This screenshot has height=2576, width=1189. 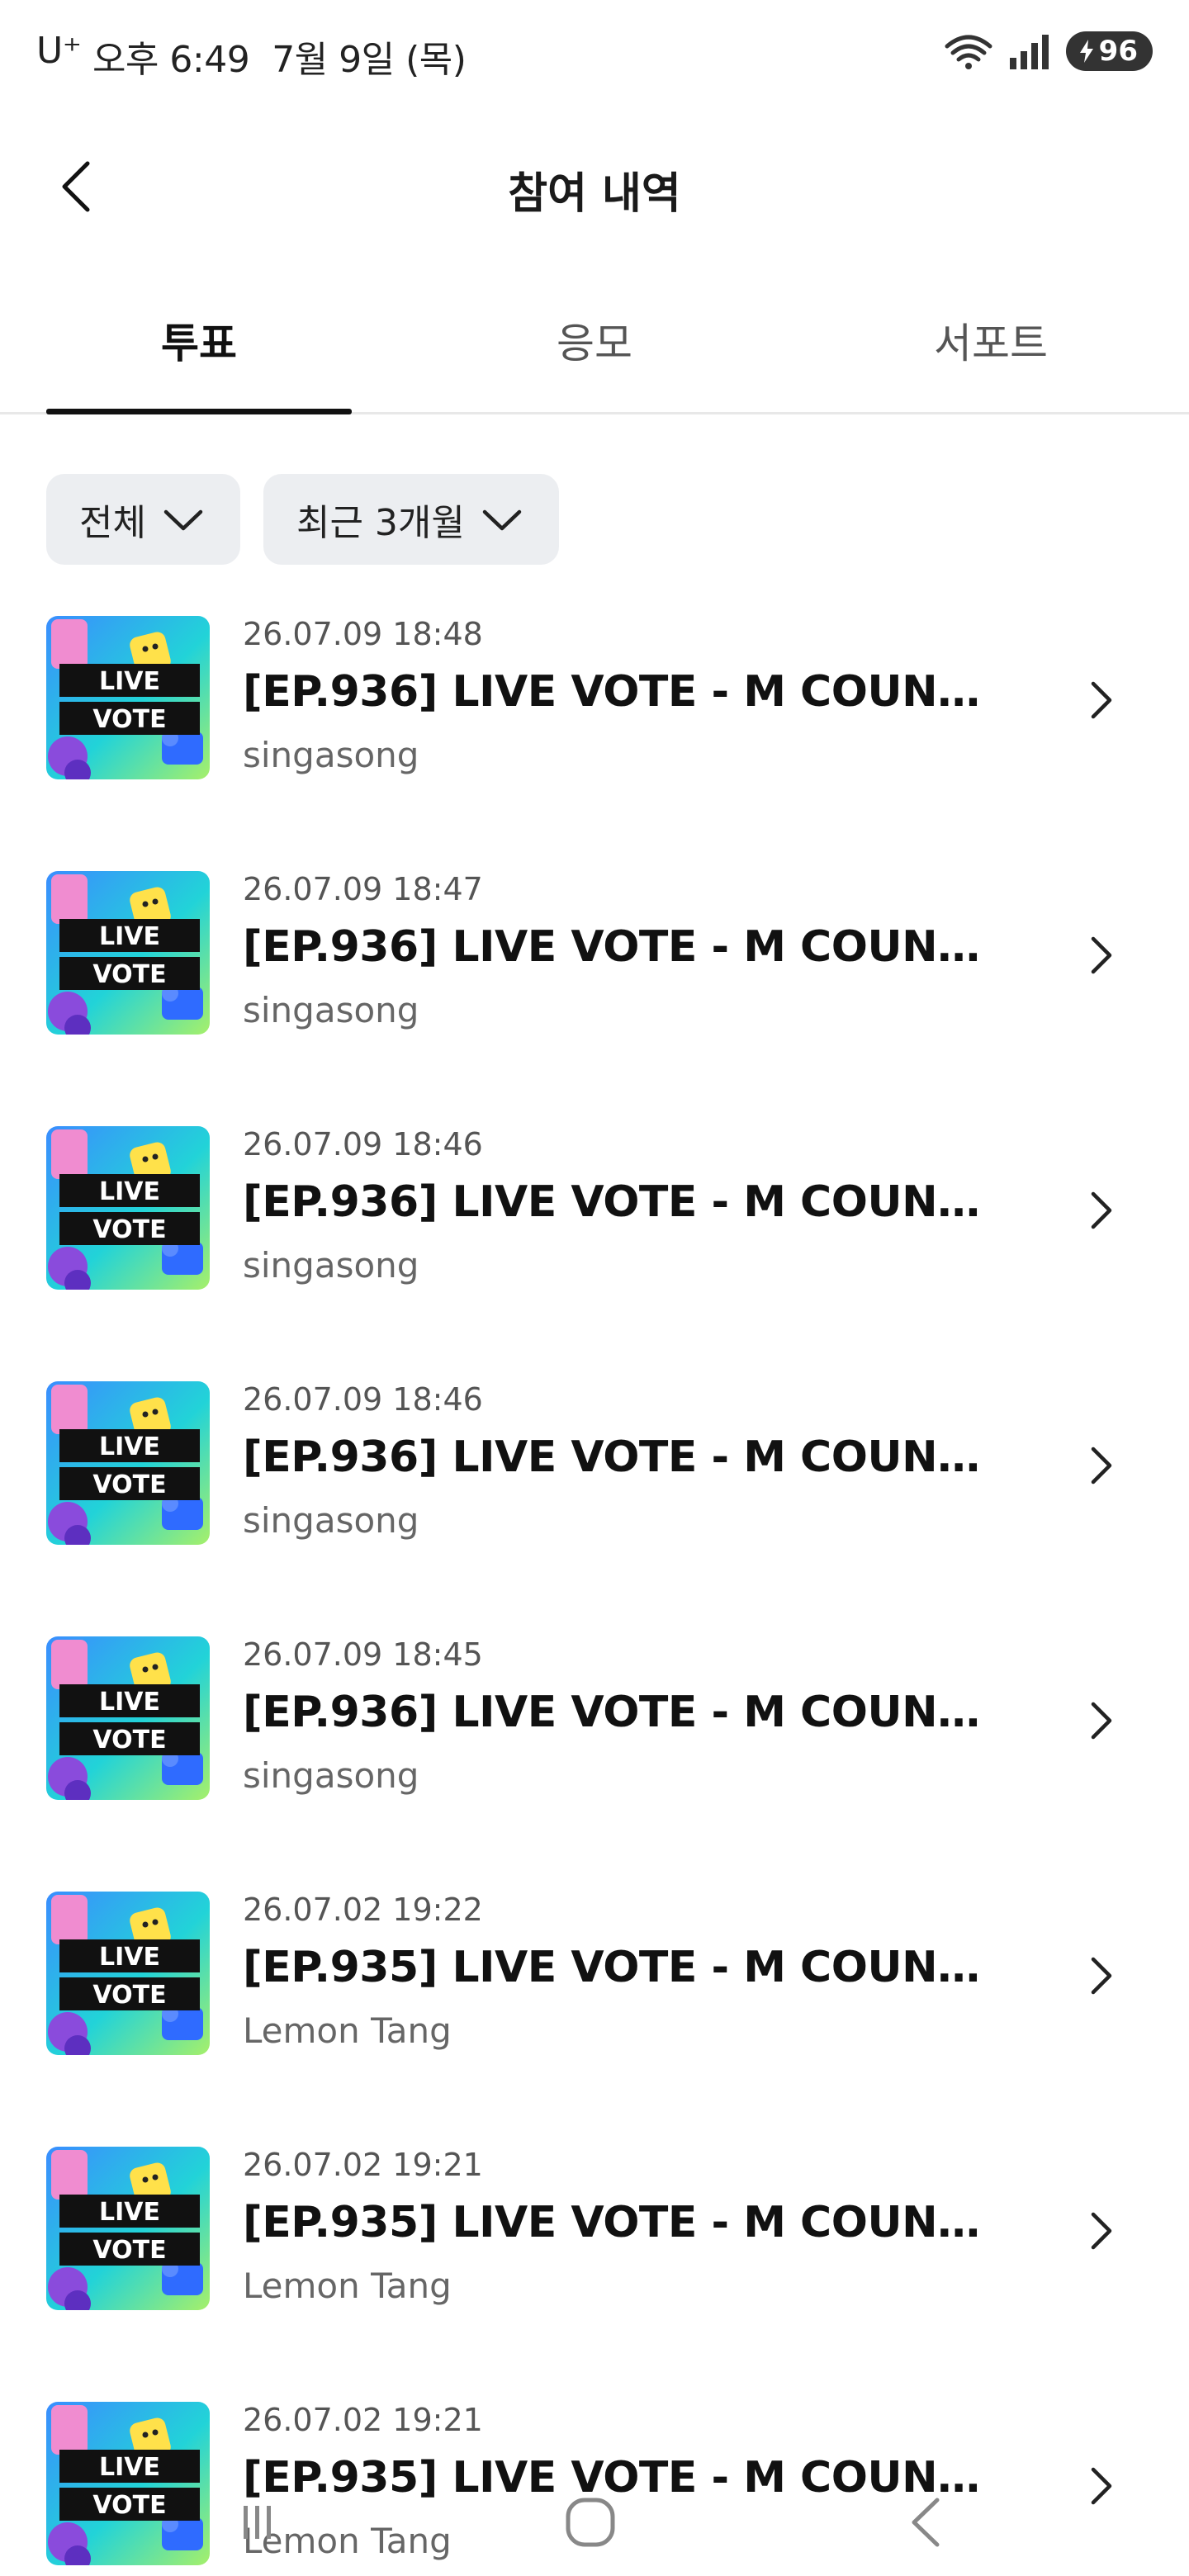 What do you see at coordinates (1086, 51) in the screenshot?
I see `battery-charging-icon` at bounding box center [1086, 51].